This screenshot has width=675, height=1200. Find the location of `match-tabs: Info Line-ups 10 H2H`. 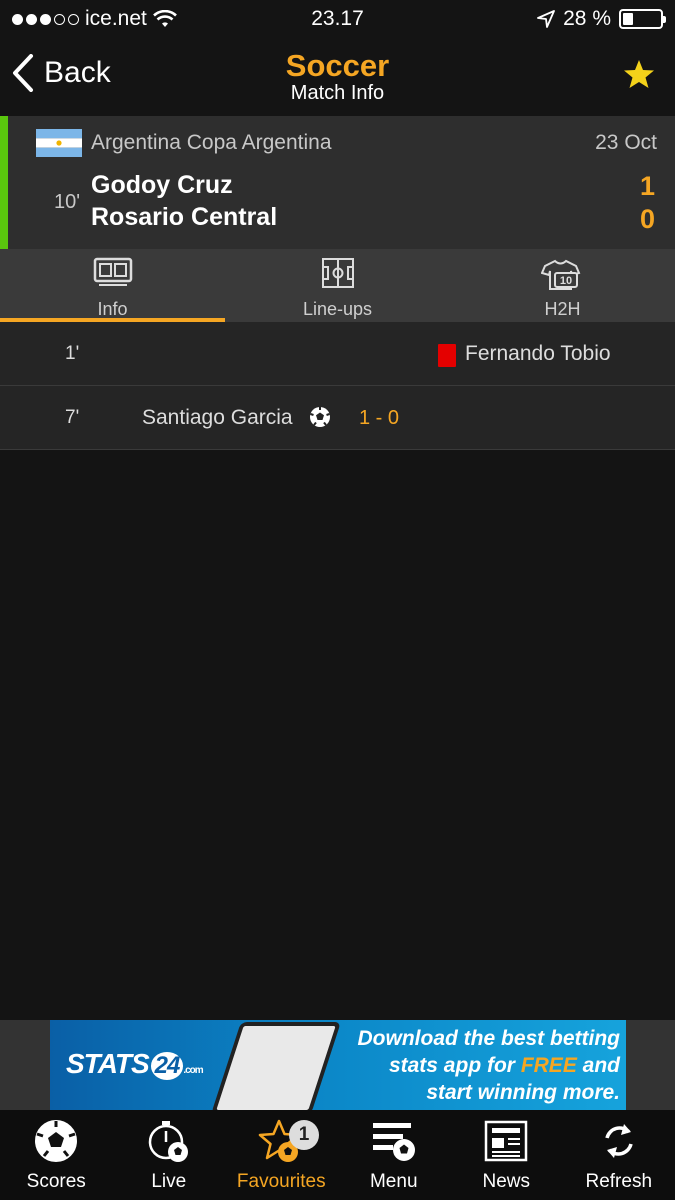

match-tabs: Info Line-ups 10 H2H is located at coordinates (337, 285).